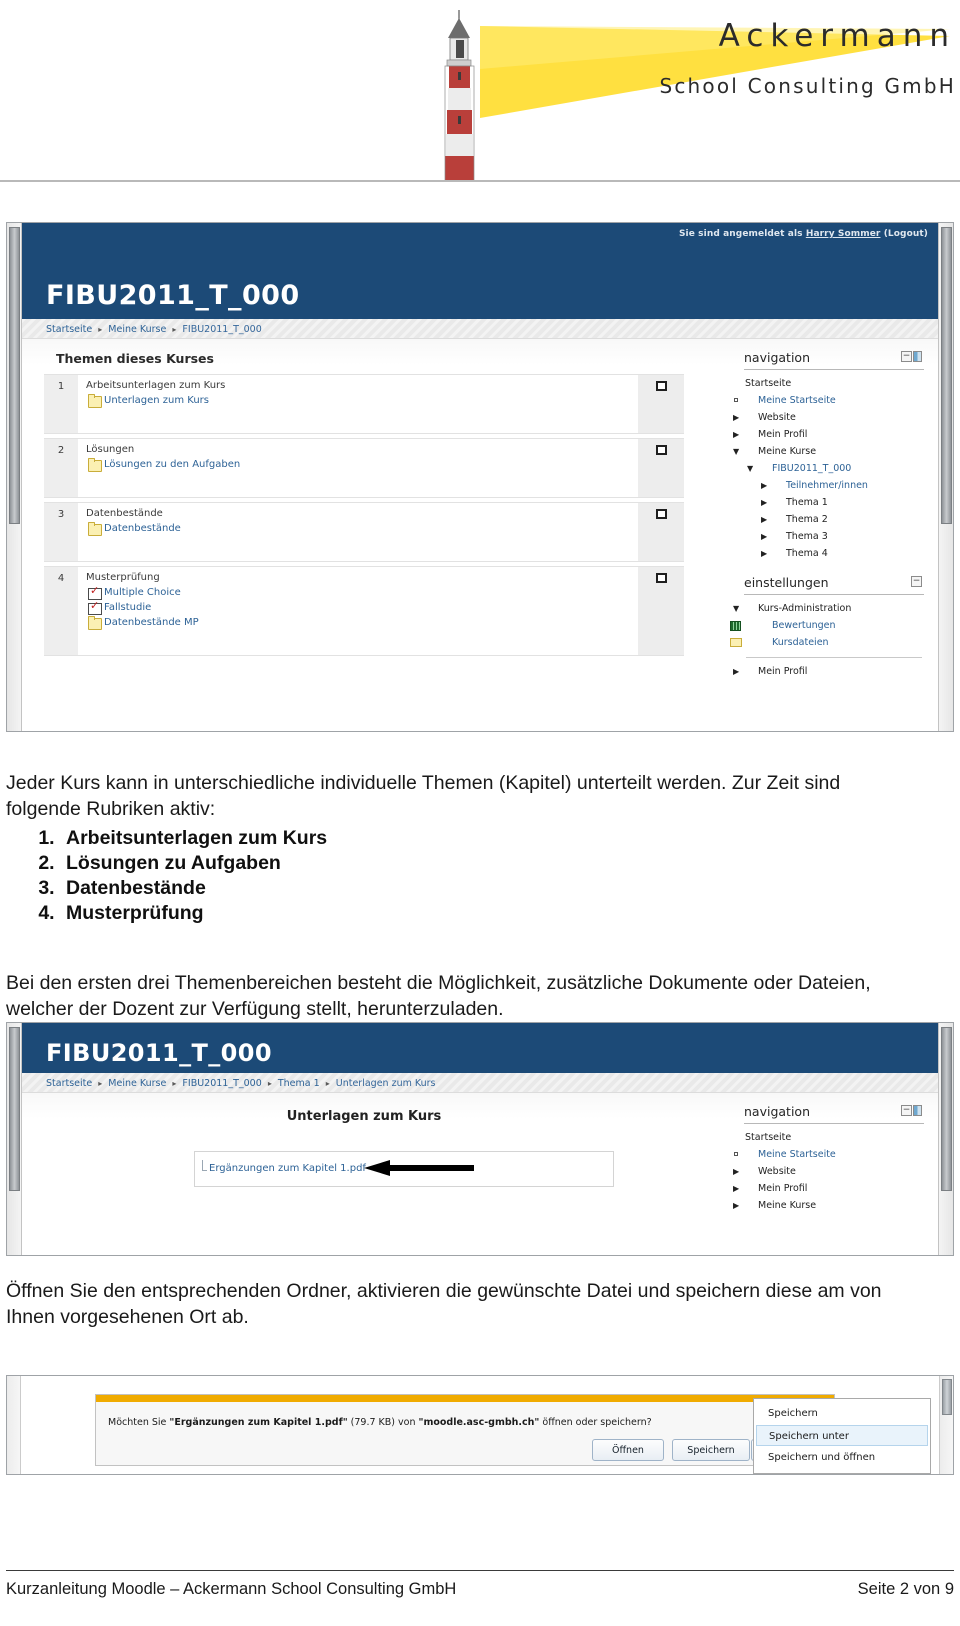 The image size is (960, 1626). Describe the element at coordinates (299, 1083) in the screenshot. I see `breadcrumb-item-thema: Thema 1` at that location.